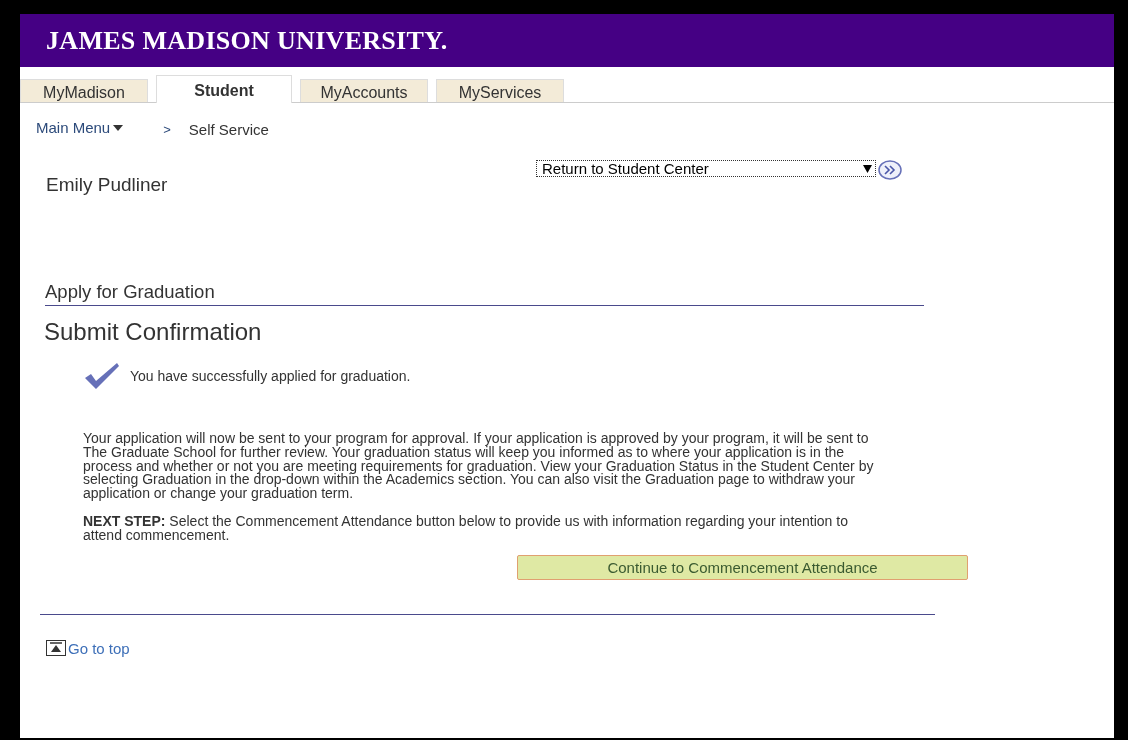 The image size is (1128, 740). What do you see at coordinates (867, 168) in the screenshot?
I see `dropdown-arrow-icon` at bounding box center [867, 168].